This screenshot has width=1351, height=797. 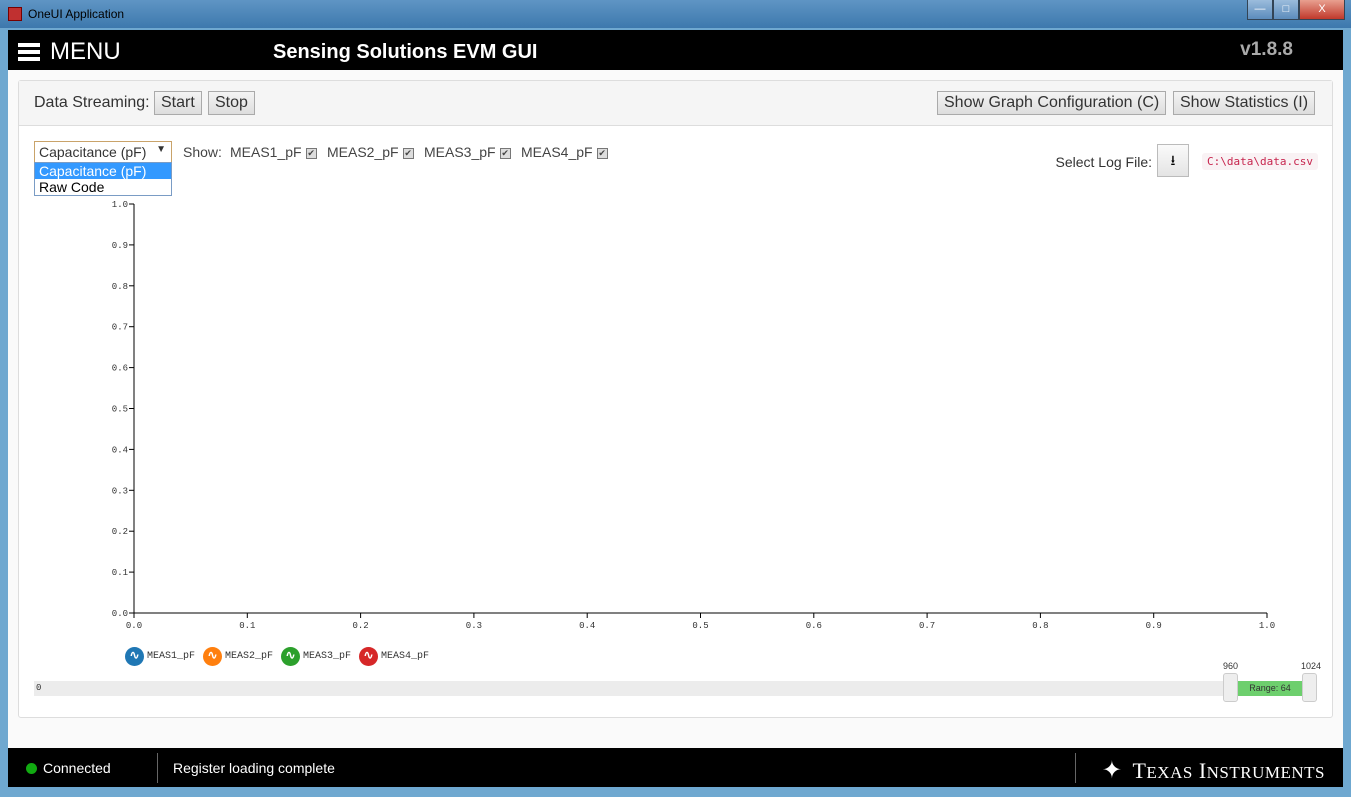 What do you see at coordinates (15, 14) in the screenshot?
I see `app-icon` at bounding box center [15, 14].